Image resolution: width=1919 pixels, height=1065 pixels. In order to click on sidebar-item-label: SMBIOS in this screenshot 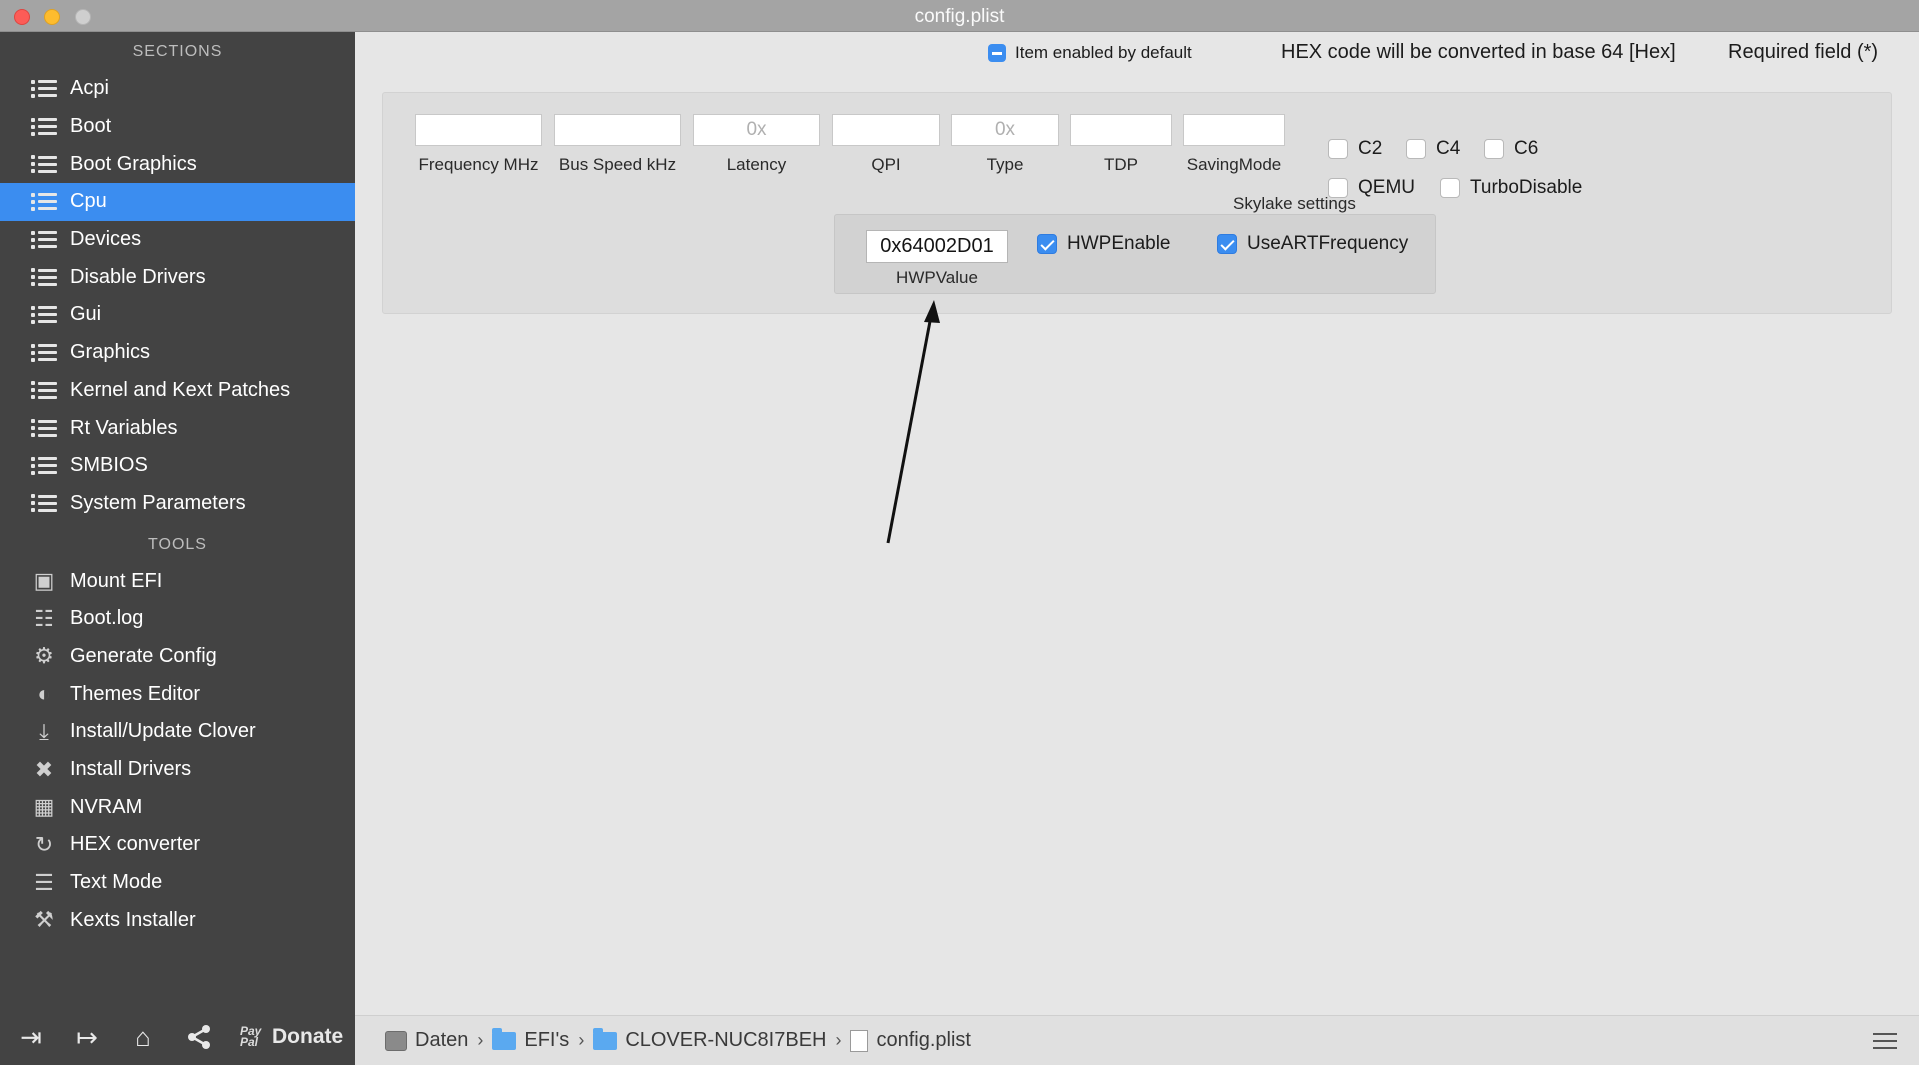, I will do `click(109, 465)`.